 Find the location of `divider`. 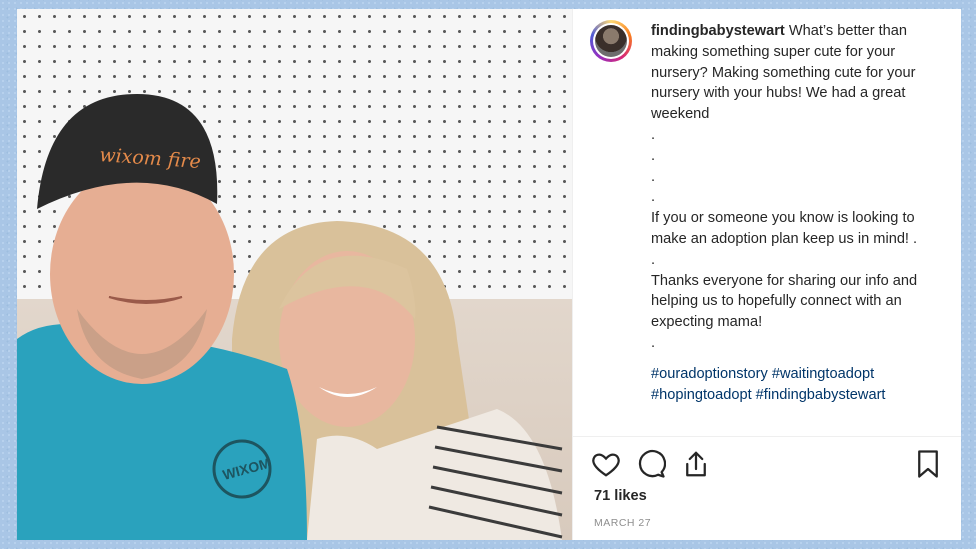

divider is located at coordinates (767, 436).